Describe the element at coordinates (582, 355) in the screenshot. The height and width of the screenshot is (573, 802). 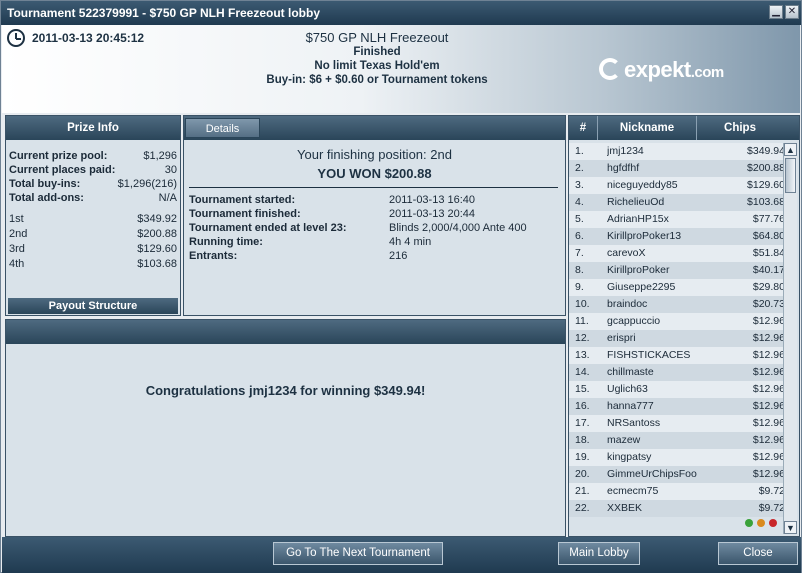
I see `row-rank: 13.` at that location.